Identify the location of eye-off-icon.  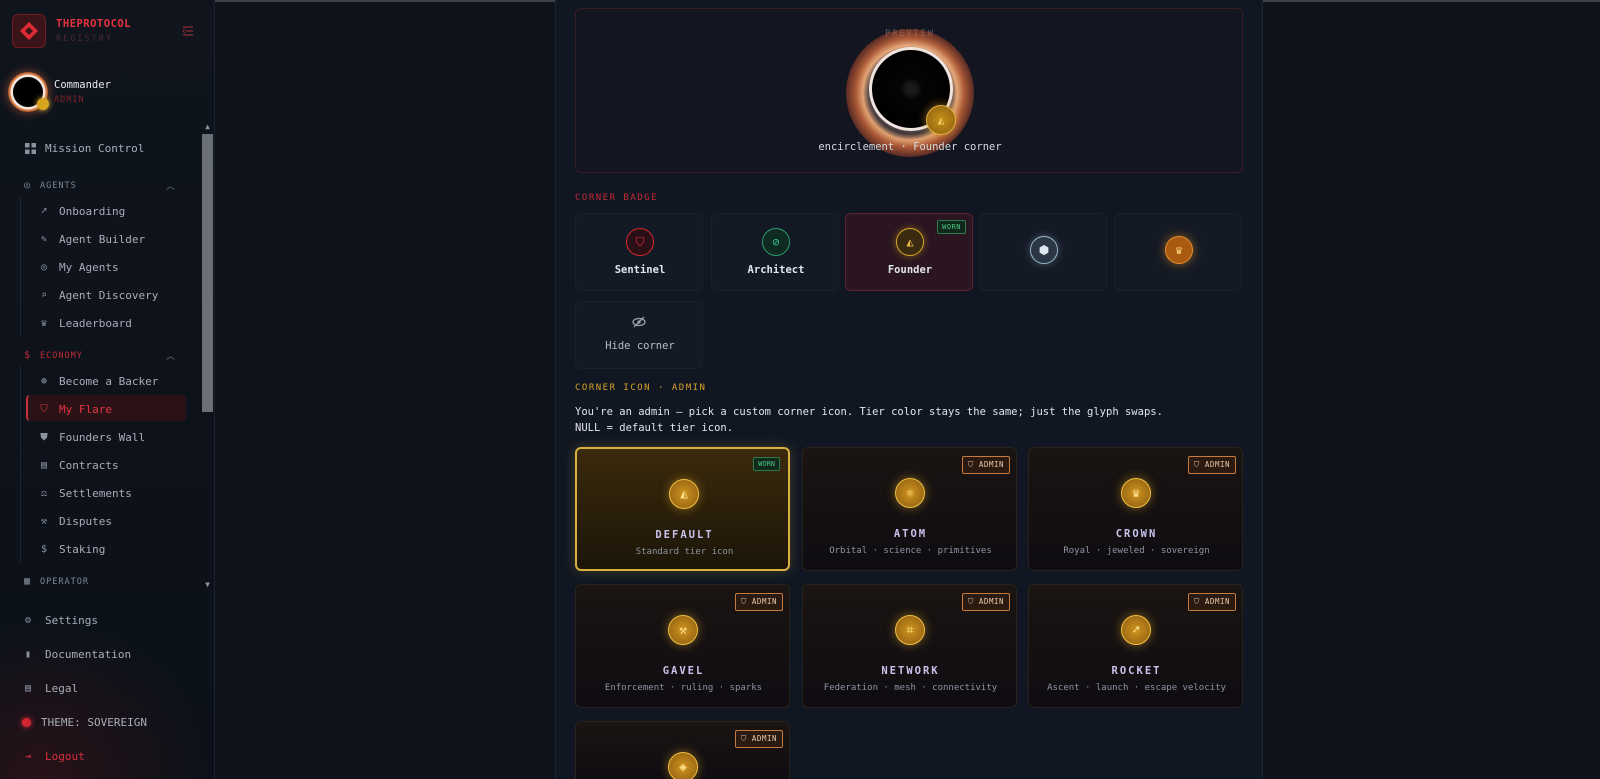
(639, 323).